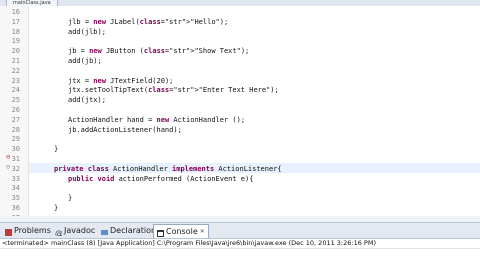  I want to click on line-number: 34, so click(15, 188).